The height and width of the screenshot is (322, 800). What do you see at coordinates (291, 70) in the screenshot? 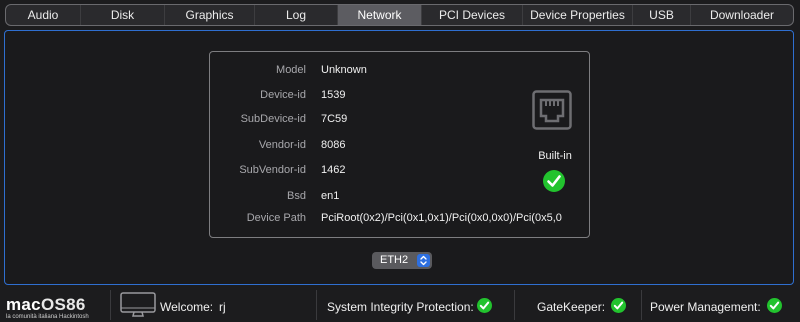
I see `model-label: Model` at bounding box center [291, 70].